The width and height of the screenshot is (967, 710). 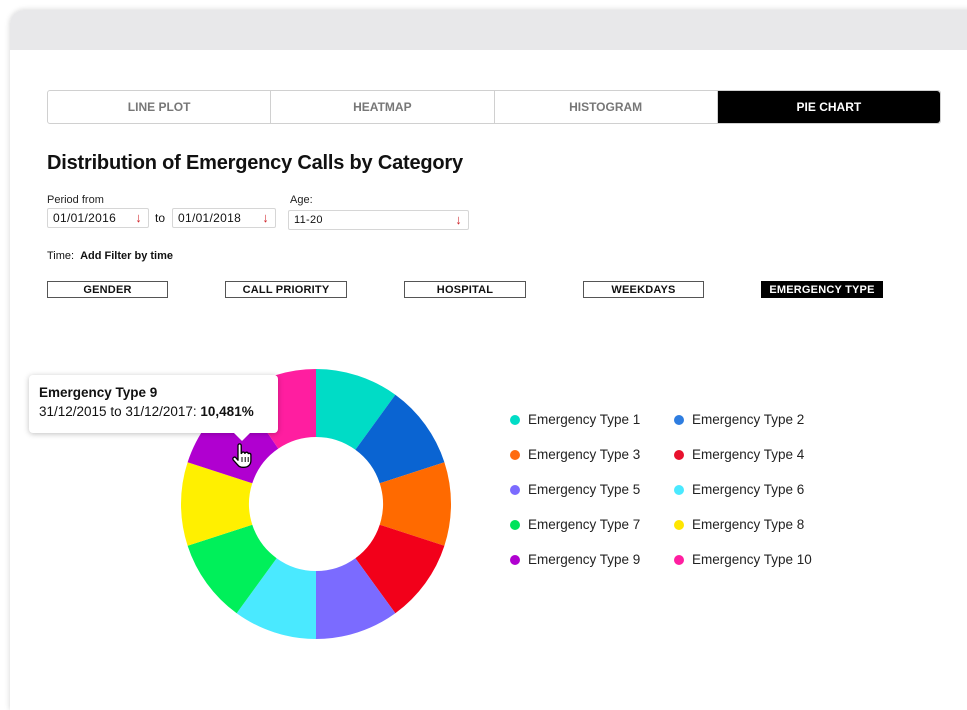 I want to click on tooltip-body: 31/12/2015 to 31/12/2017: 10,481%, so click(x=158, y=411).